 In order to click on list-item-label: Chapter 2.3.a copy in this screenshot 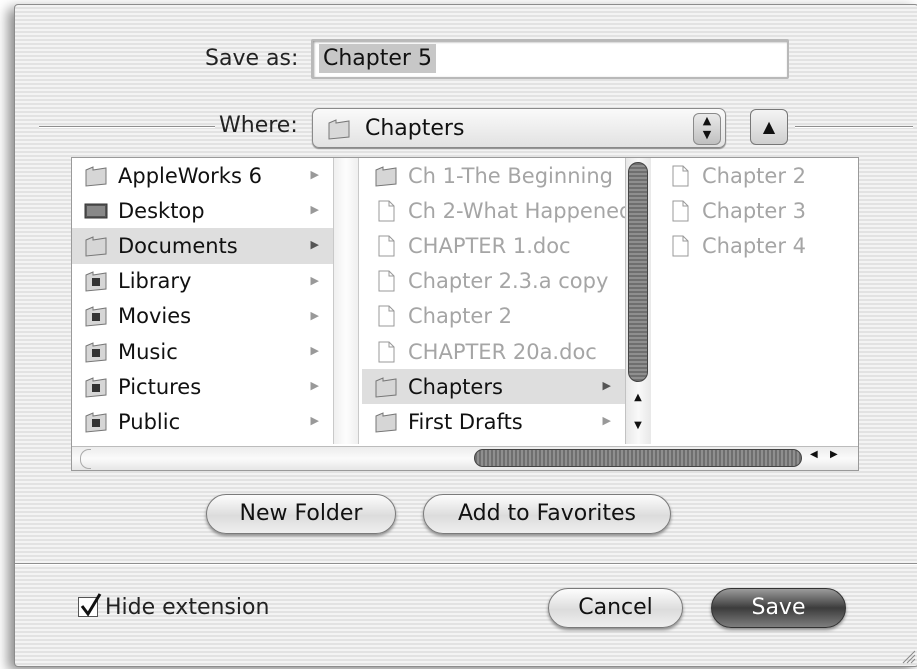, I will do `click(508, 281)`.